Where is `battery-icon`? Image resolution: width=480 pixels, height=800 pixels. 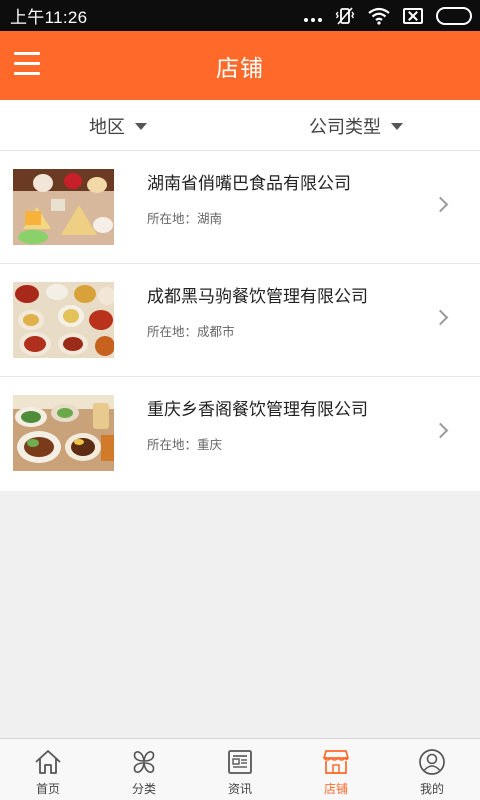
battery-icon is located at coordinates (454, 15).